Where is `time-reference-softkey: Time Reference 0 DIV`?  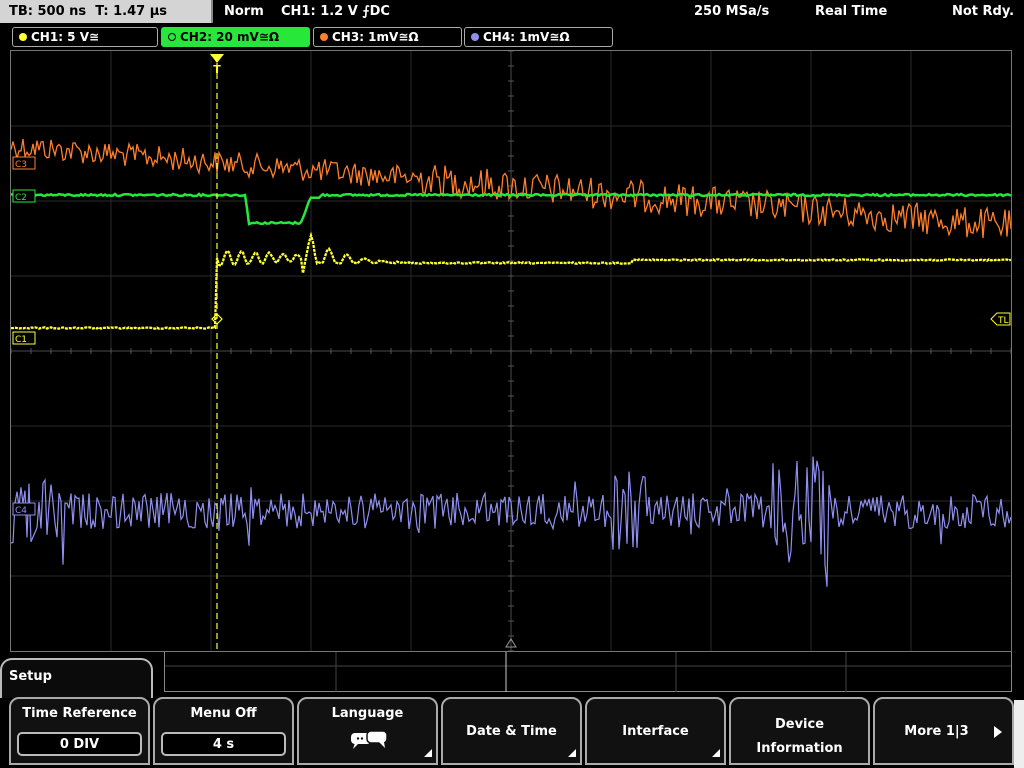
time-reference-softkey: Time Reference 0 DIV is located at coordinates (79, 731).